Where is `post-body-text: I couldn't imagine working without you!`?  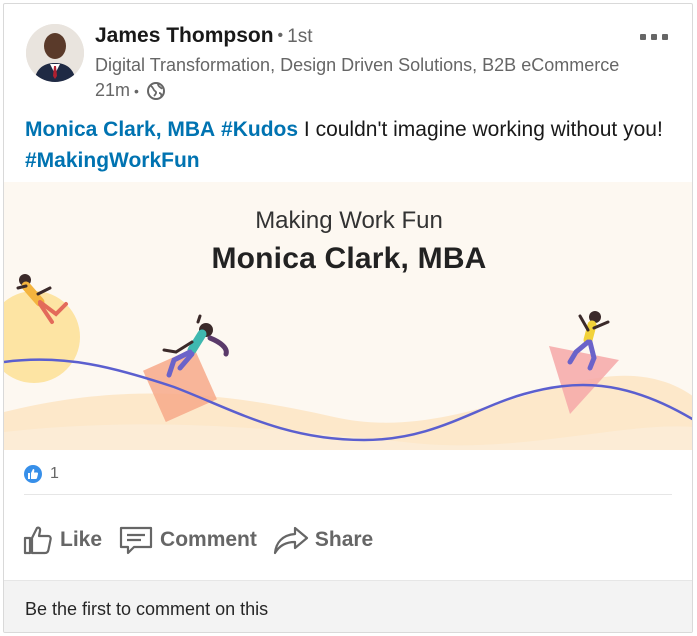
post-body-text: I couldn't imagine working without you! is located at coordinates (483, 129).